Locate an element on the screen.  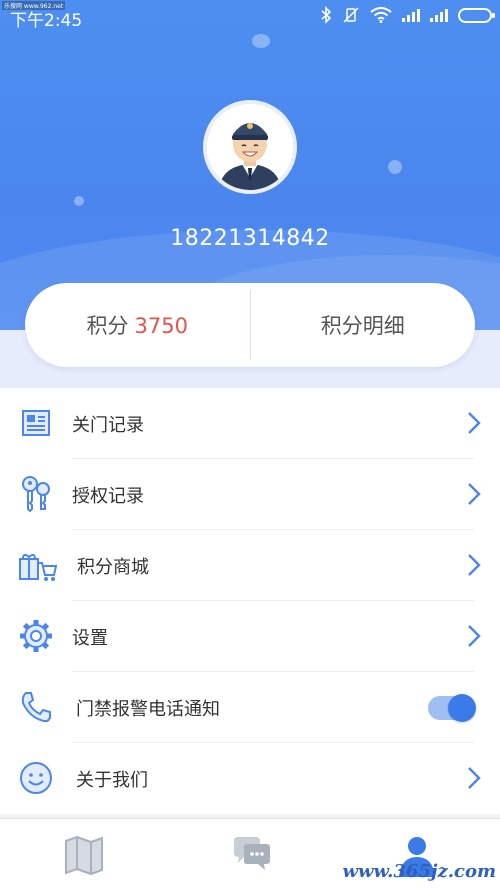
status-icons is located at coordinates (407, 15).